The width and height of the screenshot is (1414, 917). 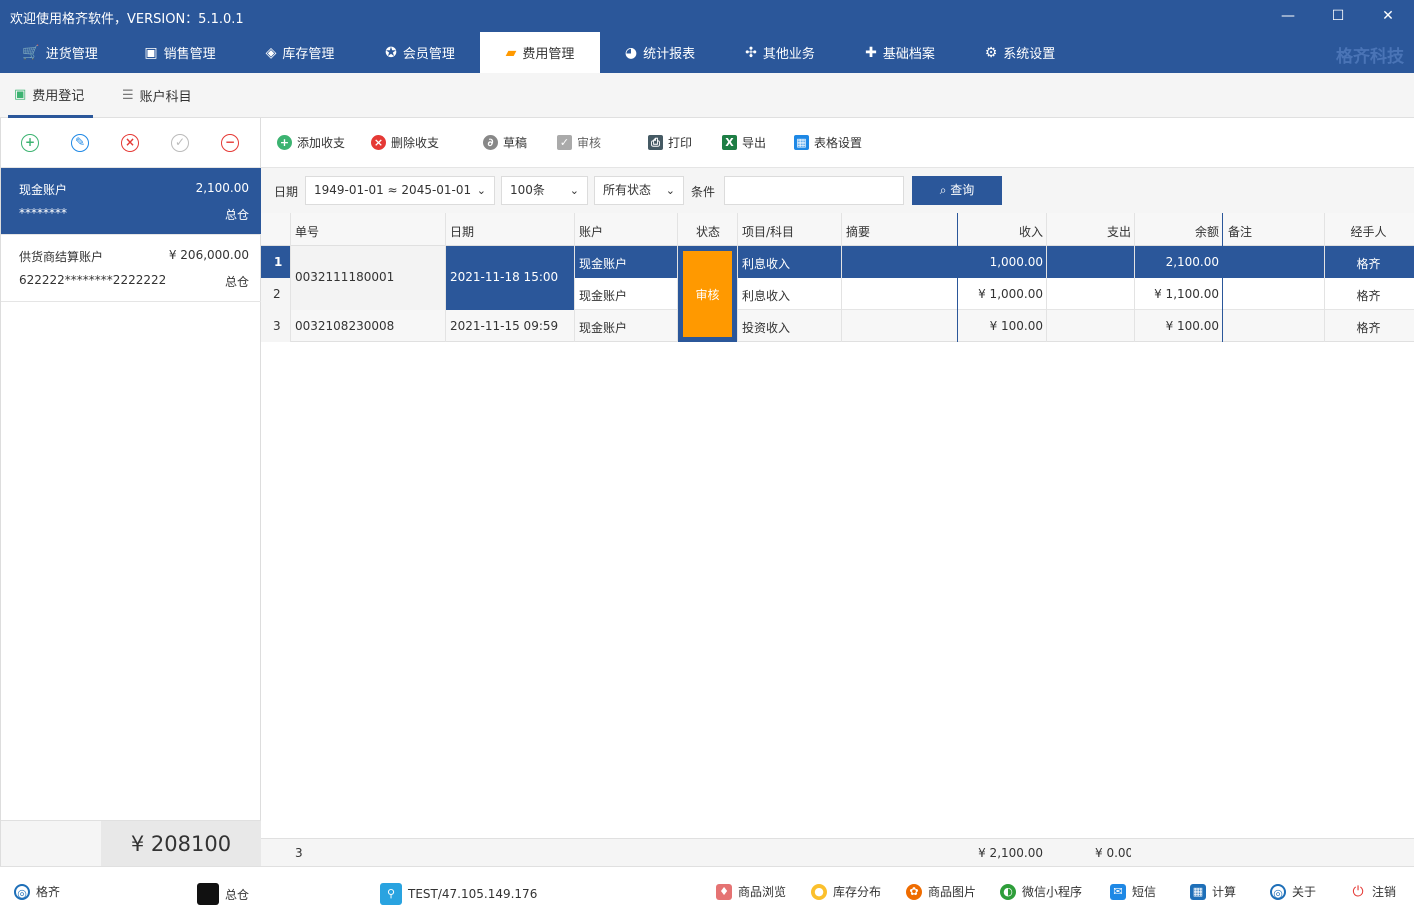 I want to click on title-bar: 欢迎使用格齐软件，VERSION：5.1.0.1 — ☐ ✕, so click(x=707, y=16).